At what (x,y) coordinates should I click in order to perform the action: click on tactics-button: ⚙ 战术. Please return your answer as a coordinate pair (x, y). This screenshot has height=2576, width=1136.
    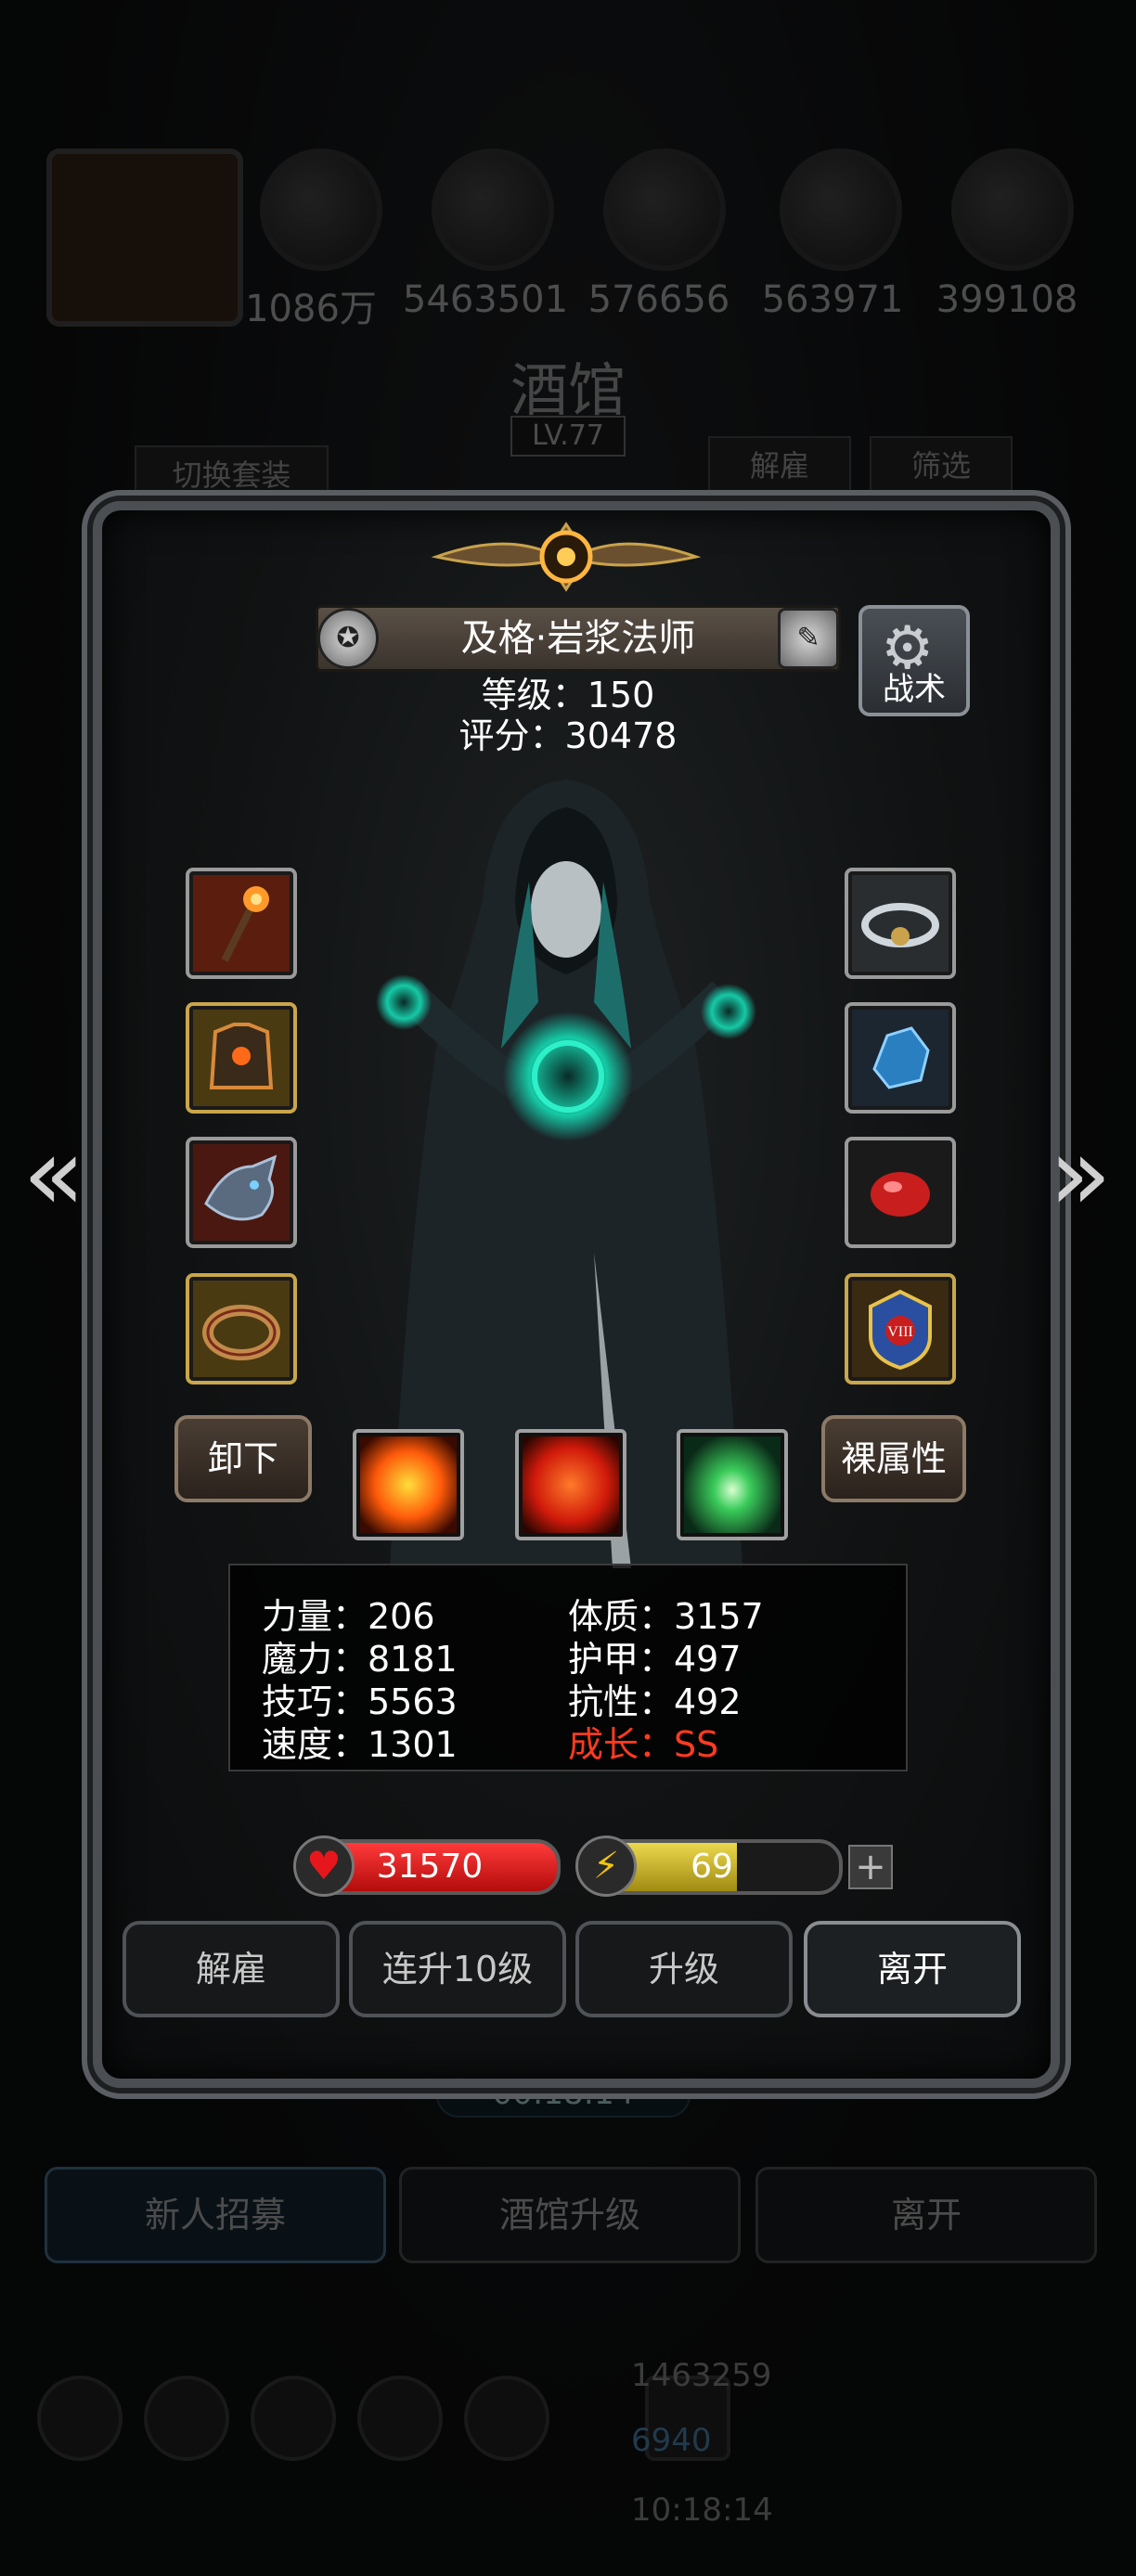
    Looking at the image, I should click on (914, 660).